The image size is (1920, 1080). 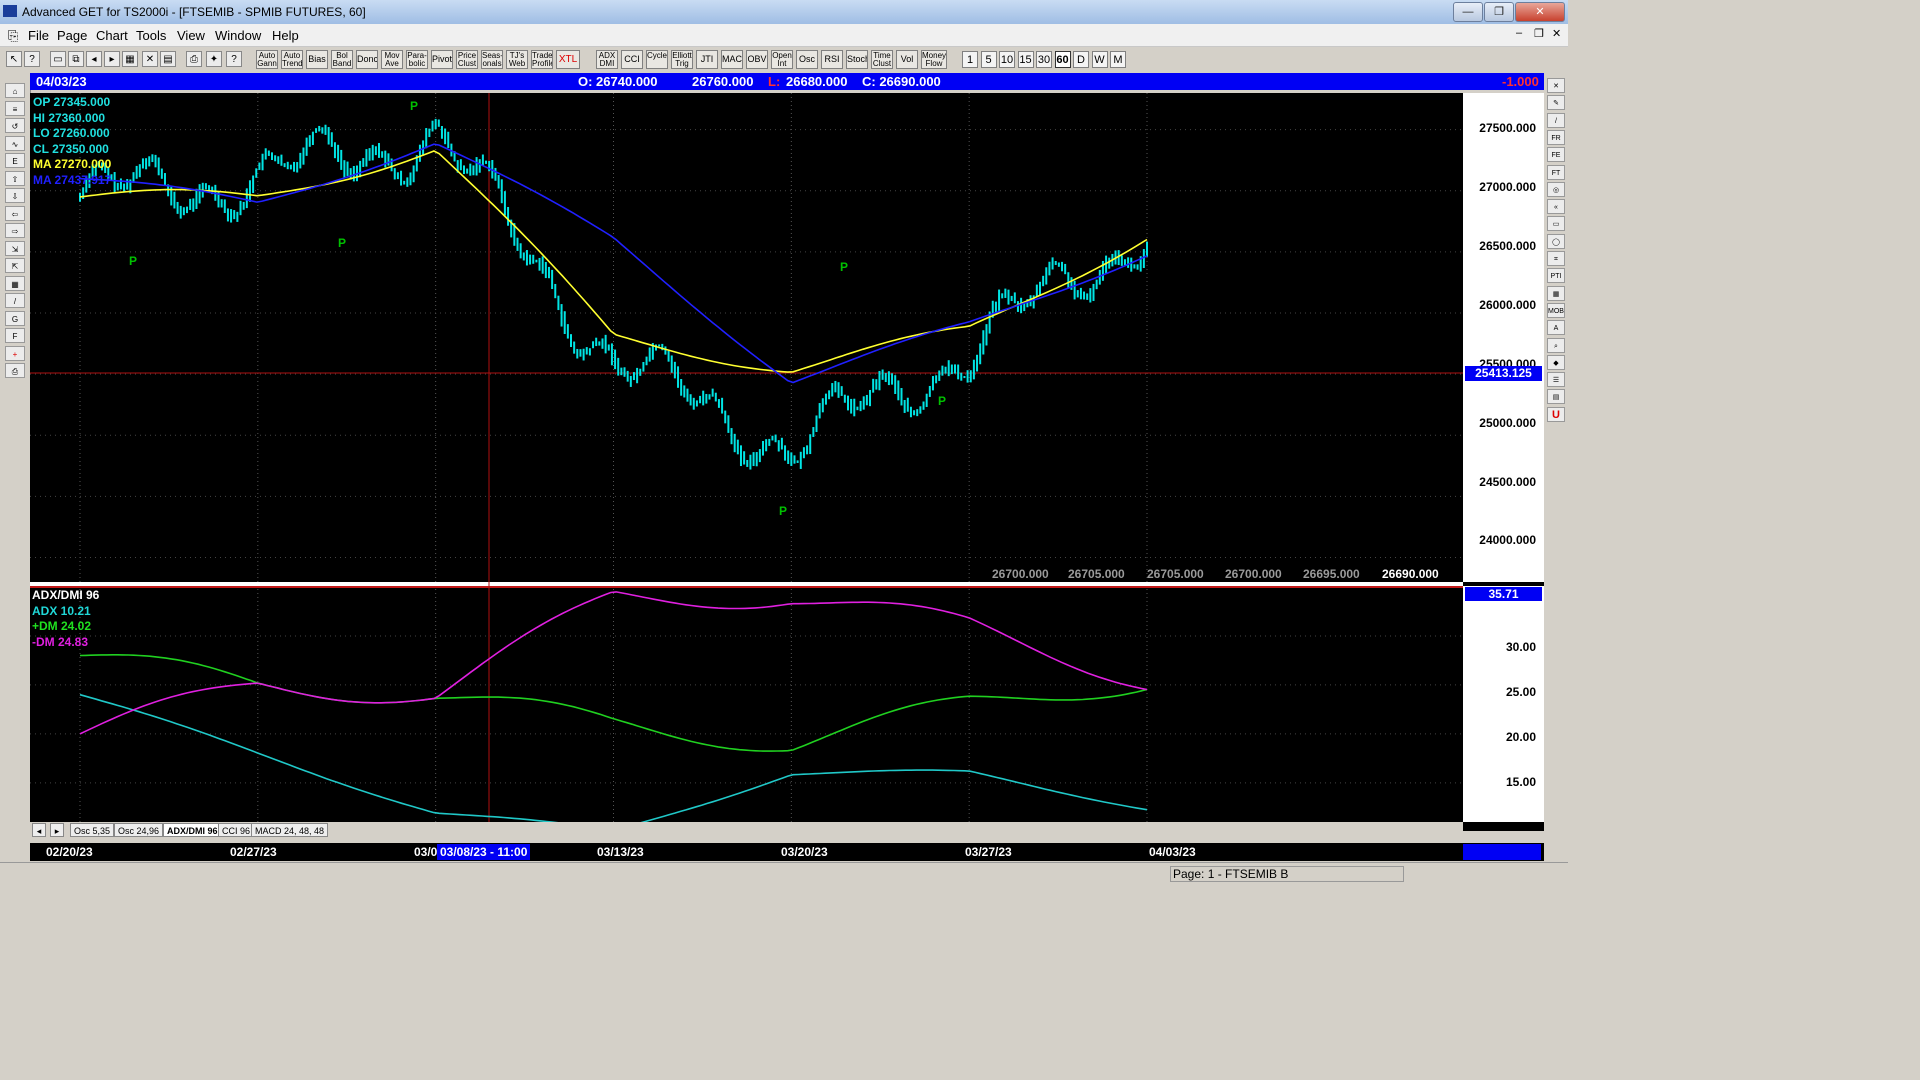 What do you see at coordinates (1556, 276) in the screenshot?
I see `right-tool-pti-icon: PTI` at bounding box center [1556, 276].